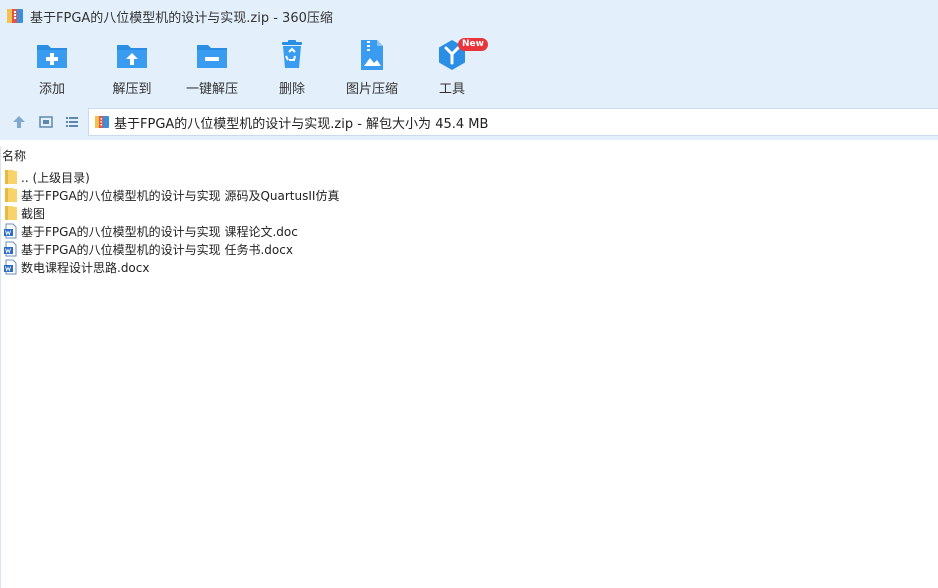 The height and width of the screenshot is (588, 938). Describe the element at coordinates (291, 89) in the screenshot. I see `delete-label: 删除` at that location.